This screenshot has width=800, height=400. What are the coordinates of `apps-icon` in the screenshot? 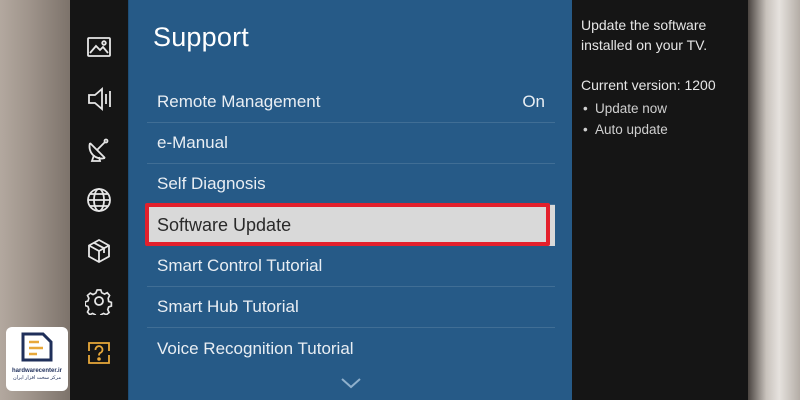 It's located at (99, 251).